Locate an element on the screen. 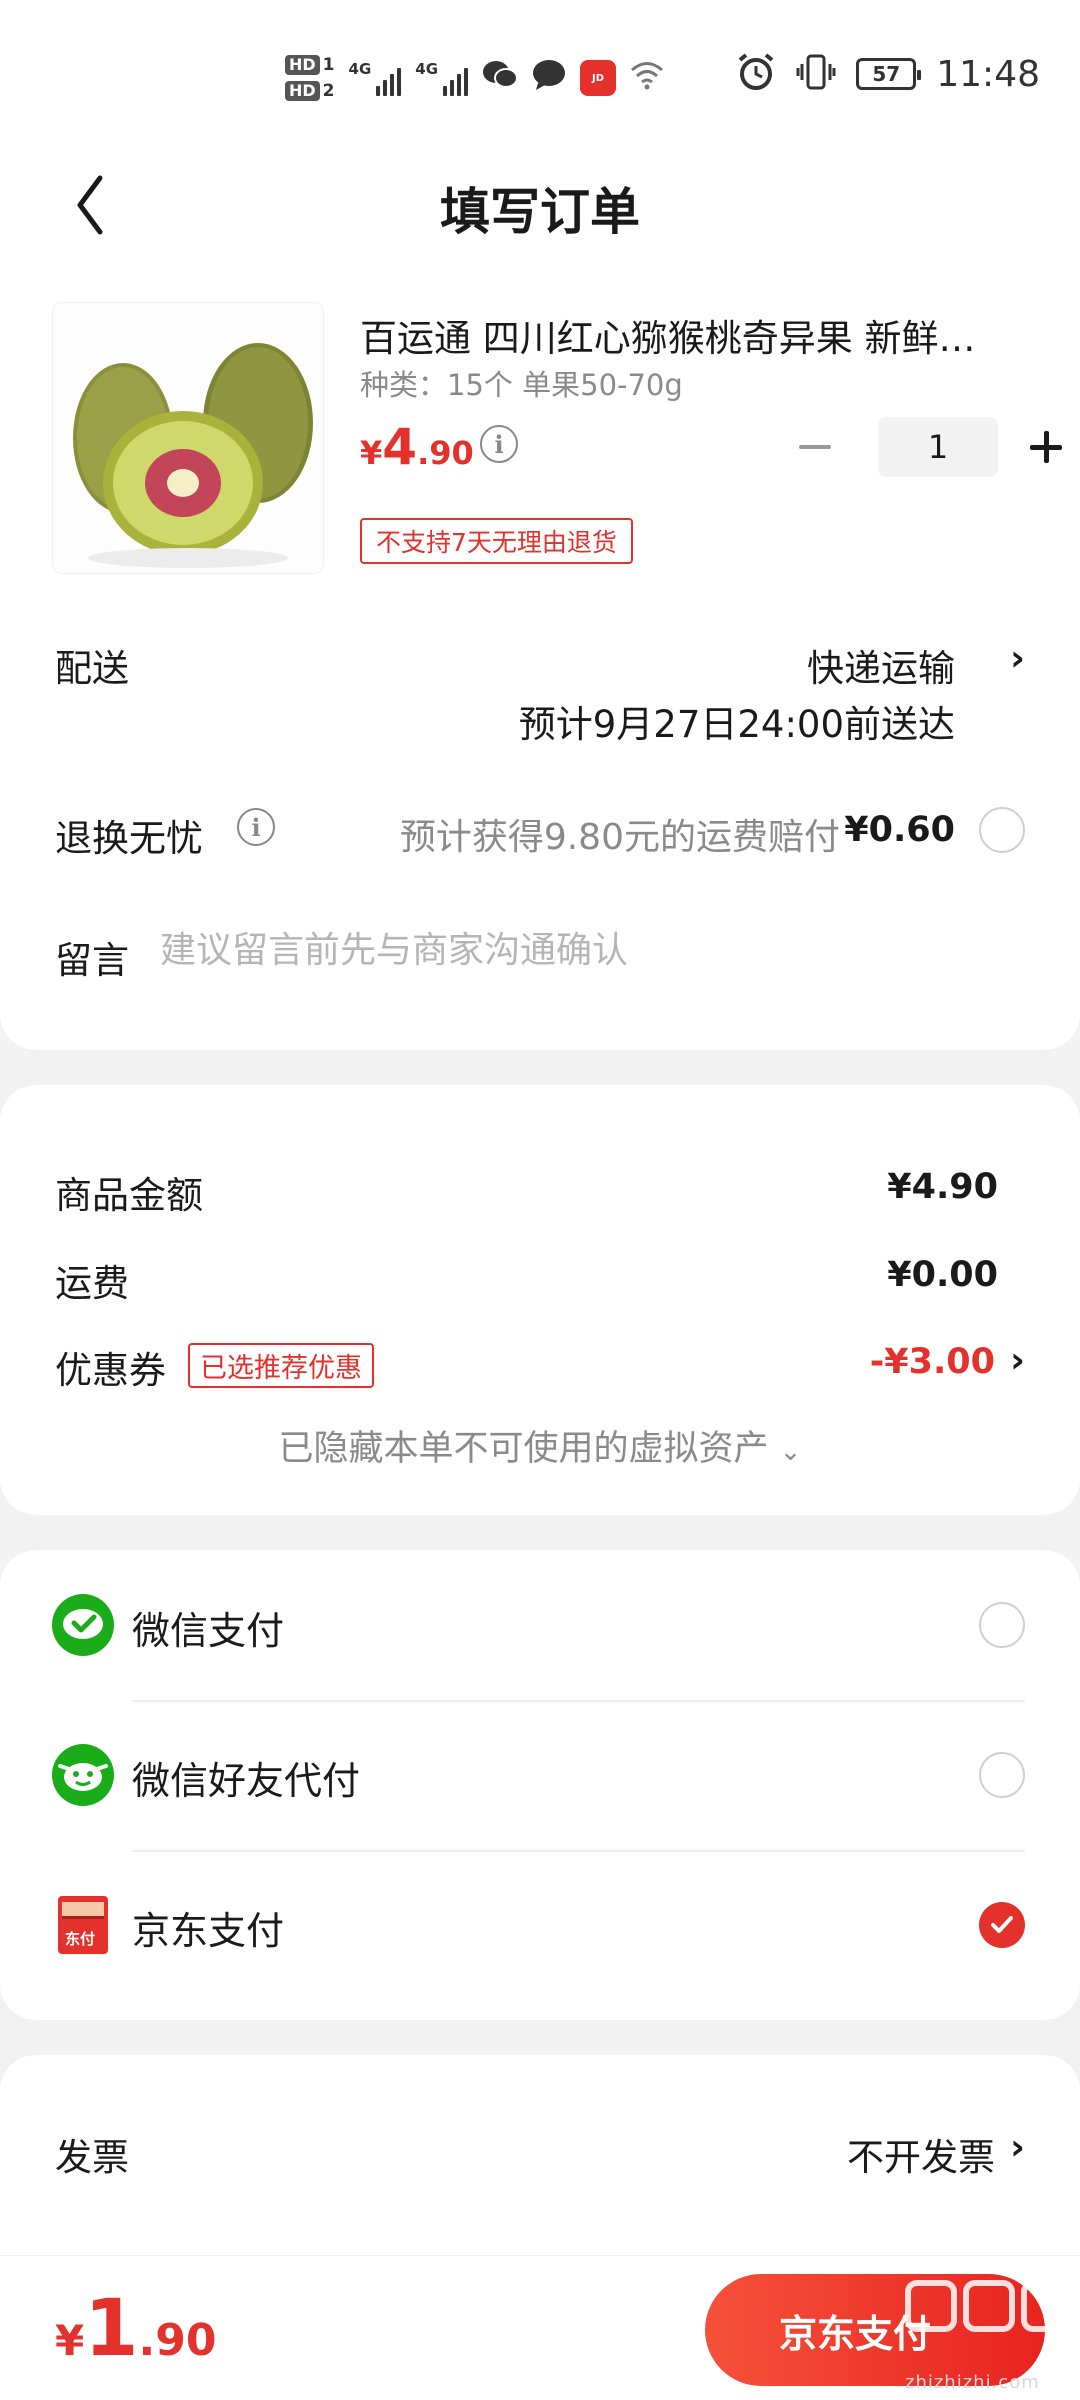  product-price: ¥4.90 is located at coordinates (417, 447).